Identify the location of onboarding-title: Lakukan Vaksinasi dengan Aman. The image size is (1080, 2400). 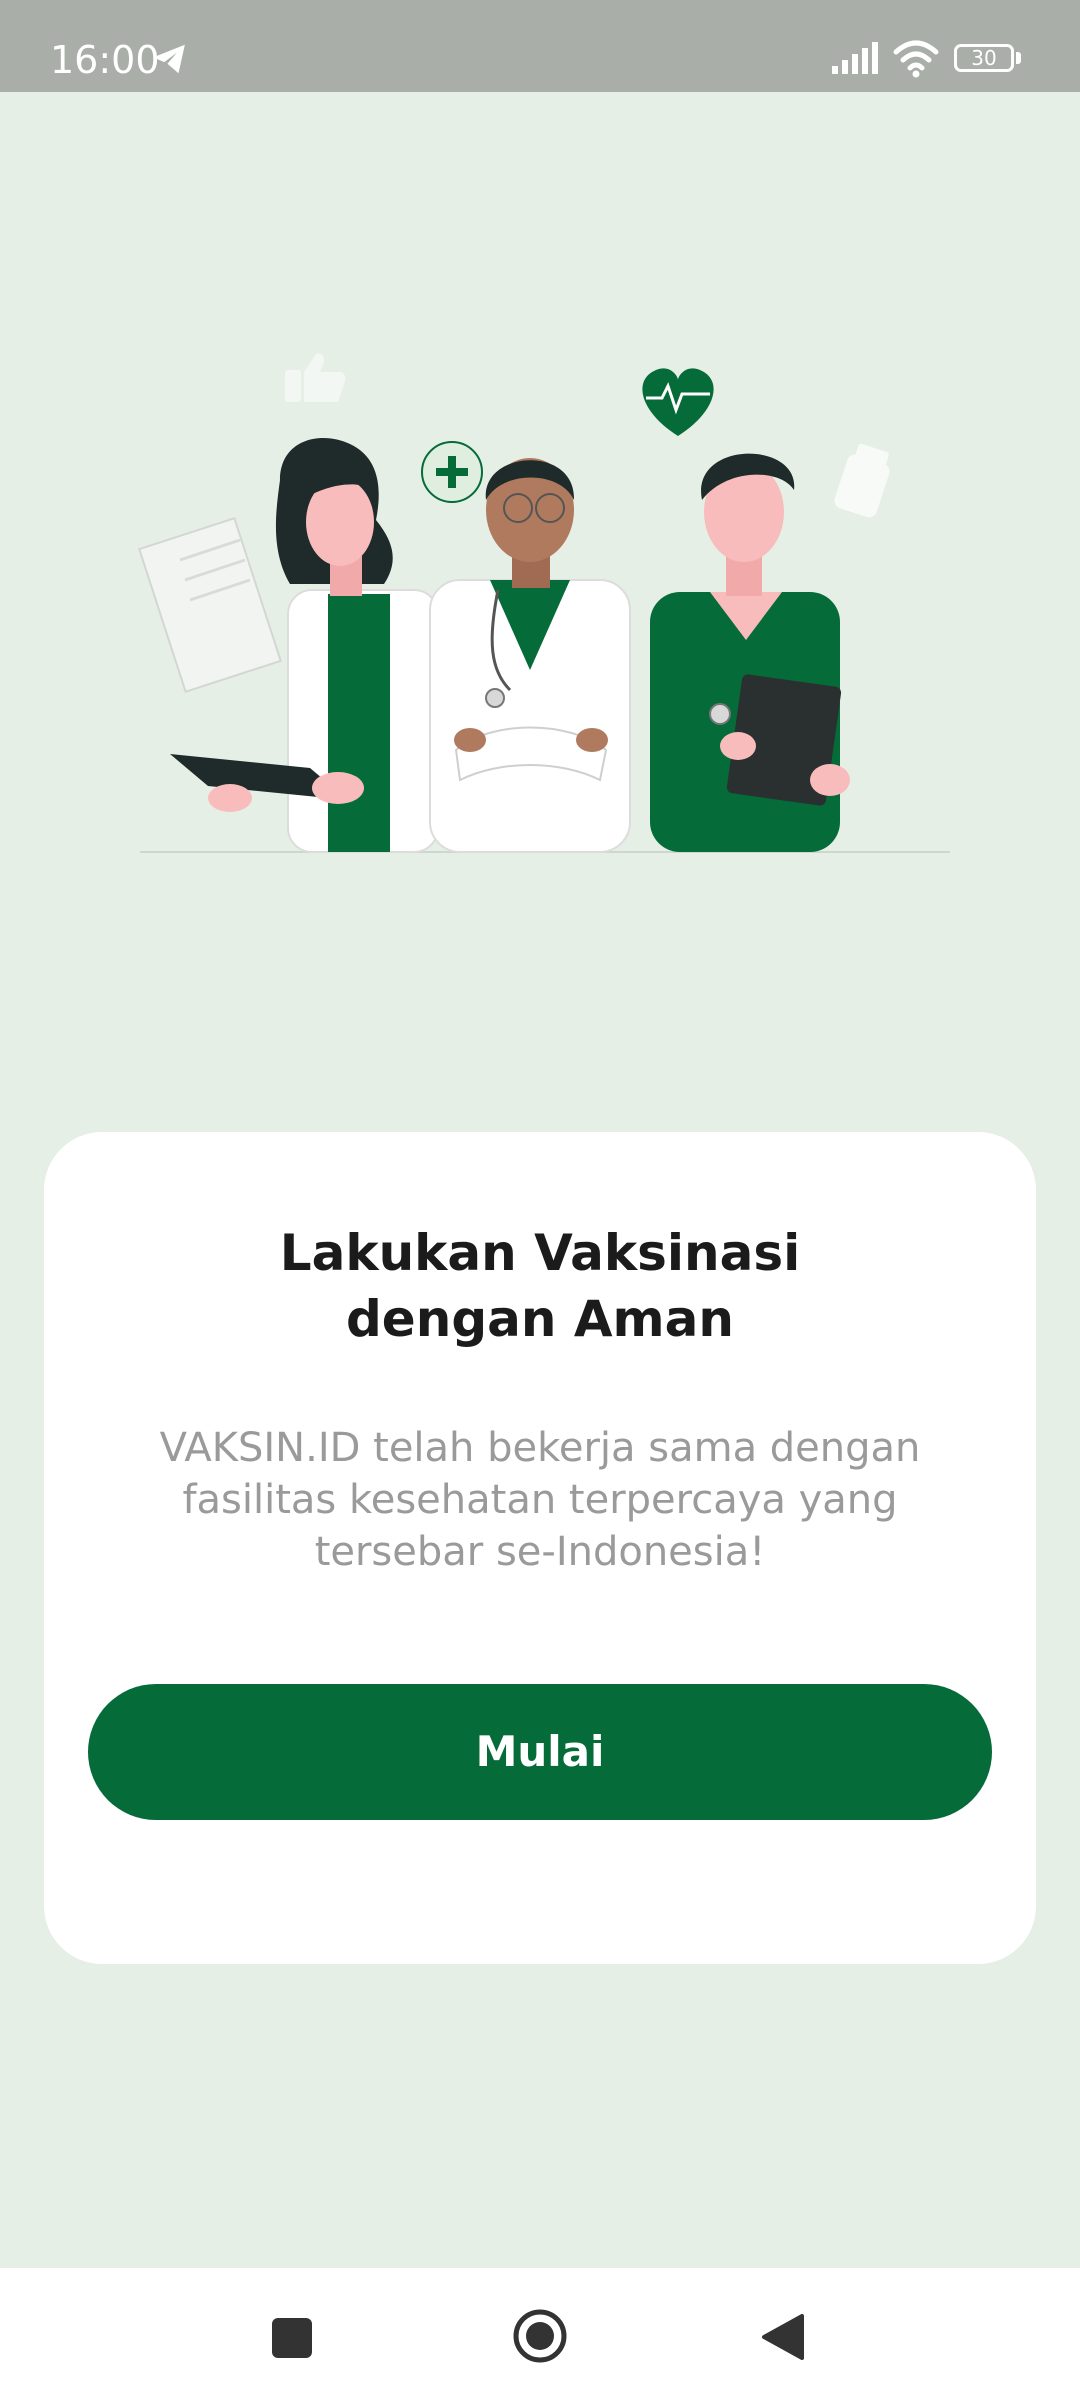
(540, 1286).